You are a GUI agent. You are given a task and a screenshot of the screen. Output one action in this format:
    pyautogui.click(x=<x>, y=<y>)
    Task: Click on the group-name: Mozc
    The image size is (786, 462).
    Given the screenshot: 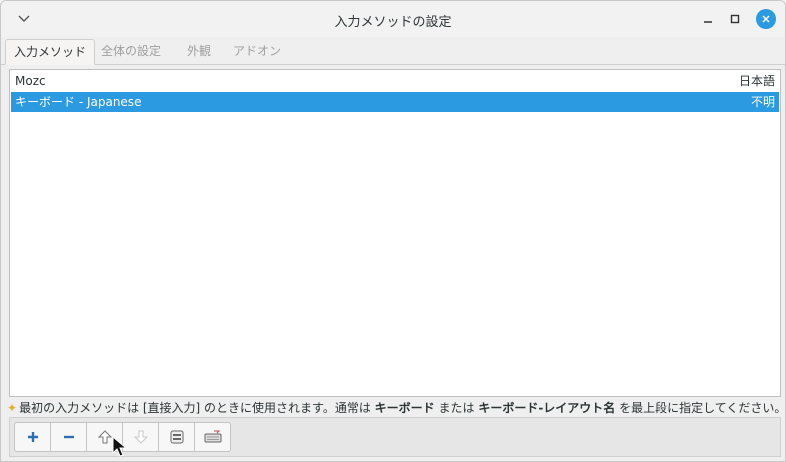 What is the action you would take?
    pyautogui.click(x=30, y=81)
    